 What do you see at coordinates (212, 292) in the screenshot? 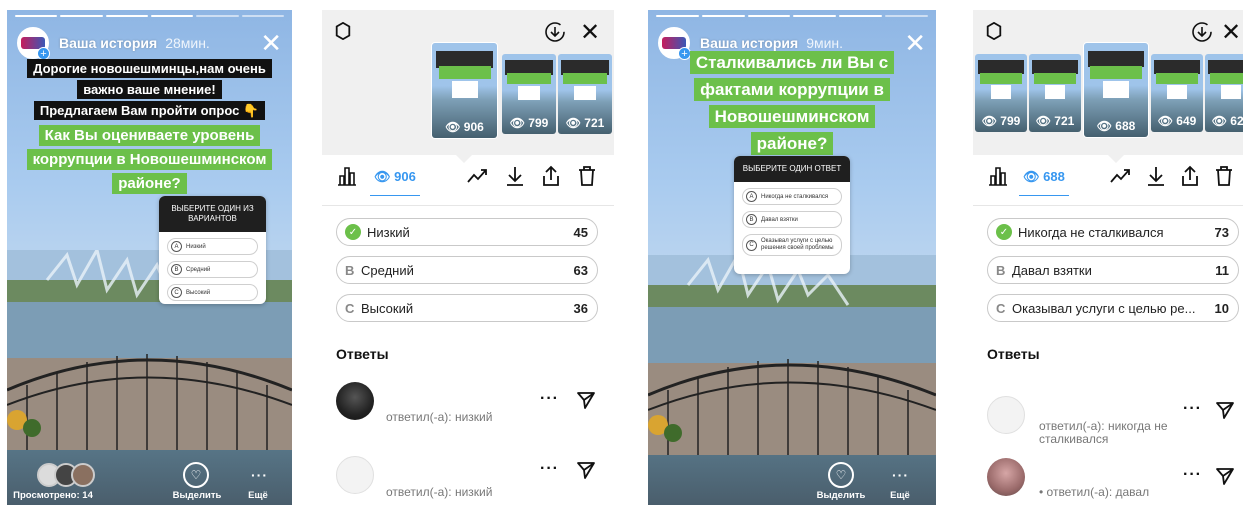
I see `poll-option: C Высокий` at bounding box center [212, 292].